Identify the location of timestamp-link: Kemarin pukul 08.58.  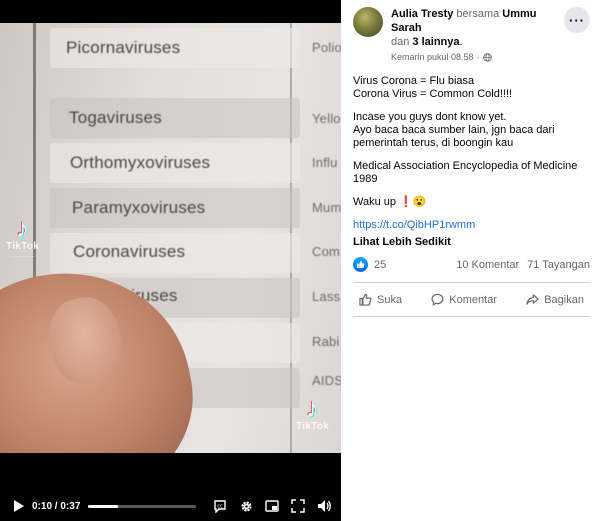
(432, 57).